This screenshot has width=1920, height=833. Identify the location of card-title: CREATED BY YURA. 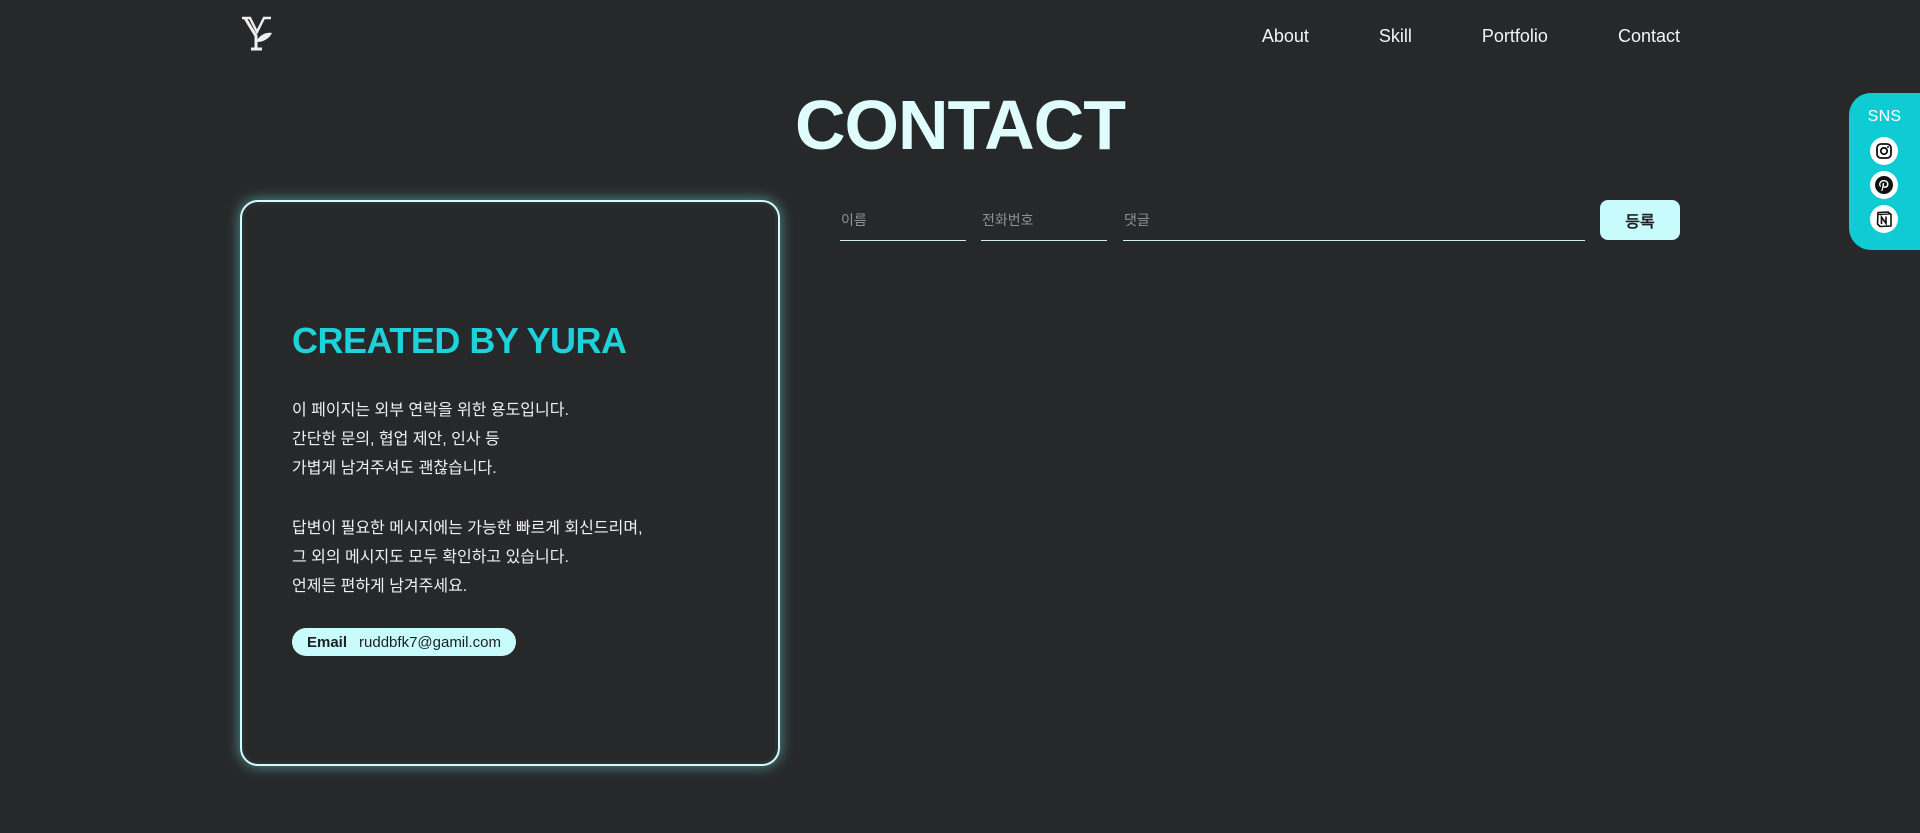
(459, 340).